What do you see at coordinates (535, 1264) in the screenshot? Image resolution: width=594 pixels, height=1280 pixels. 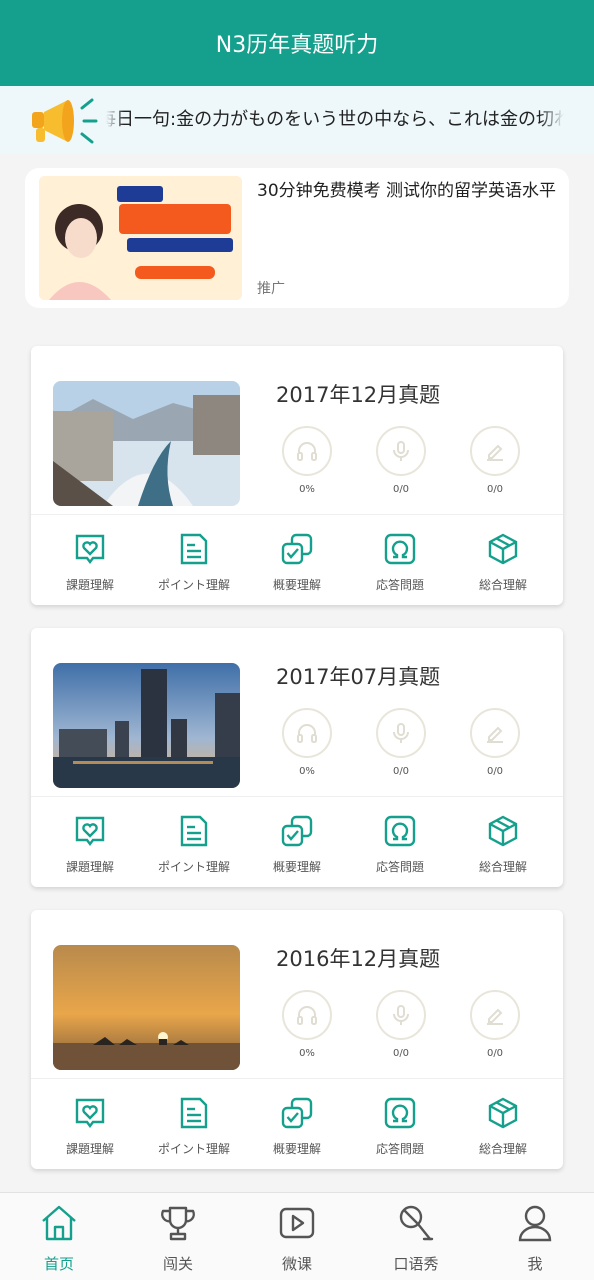 I see `tab-label: 我` at bounding box center [535, 1264].